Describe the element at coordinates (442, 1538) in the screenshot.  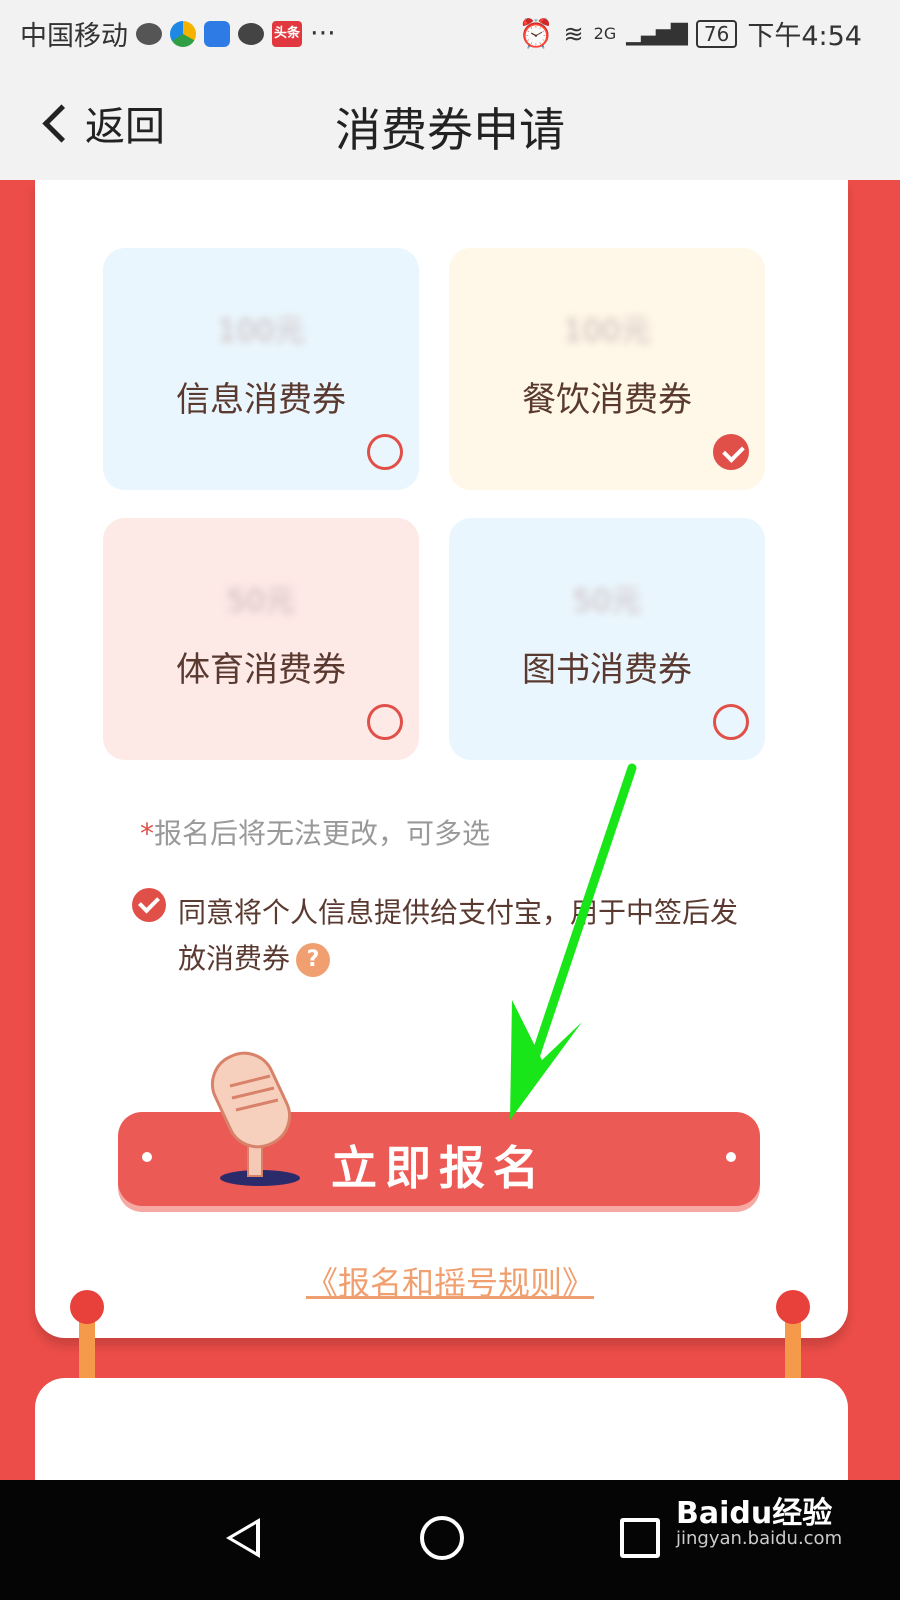
I see `nav-home-icon` at that location.